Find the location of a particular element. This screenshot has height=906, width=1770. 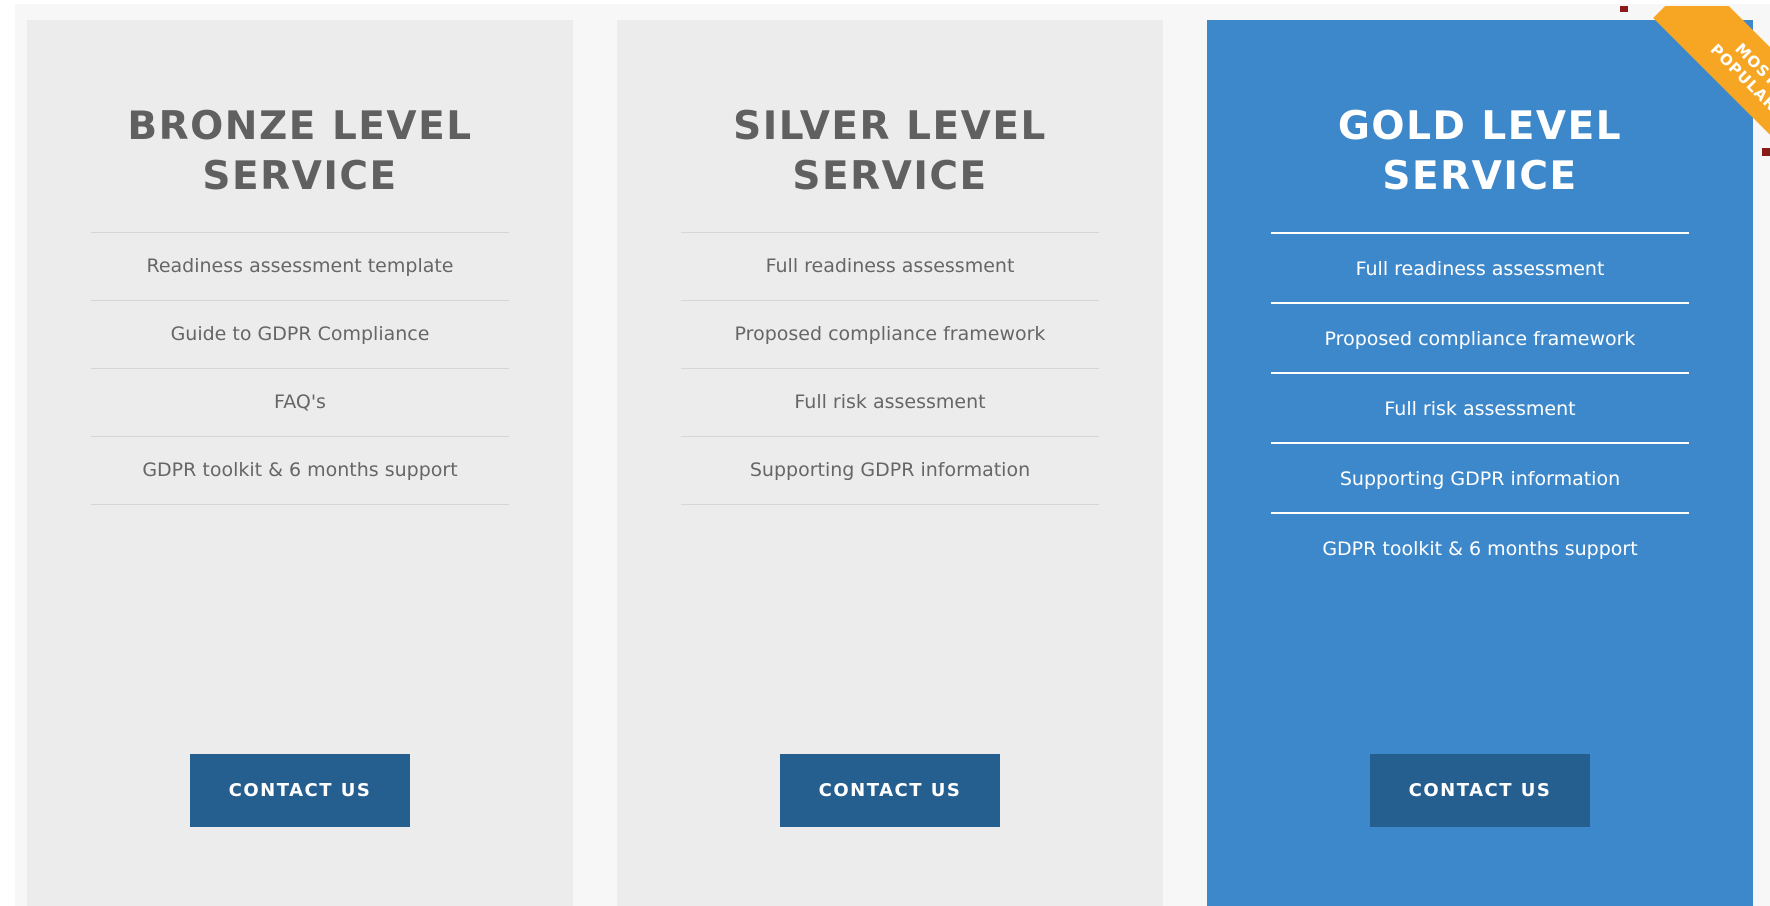

plan-title-line: SILVER LEVEL is located at coordinates (890, 126).